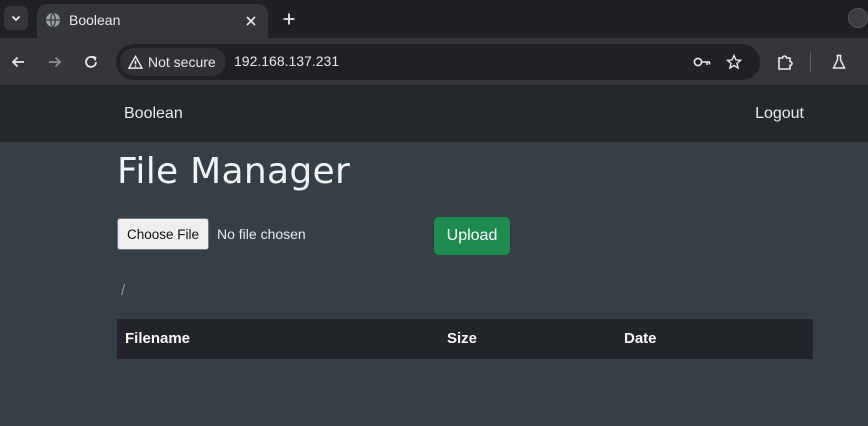 Image resolution: width=868 pixels, height=426 pixels. Describe the element at coordinates (640, 338) in the screenshot. I see `column-header-date: Date` at that location.